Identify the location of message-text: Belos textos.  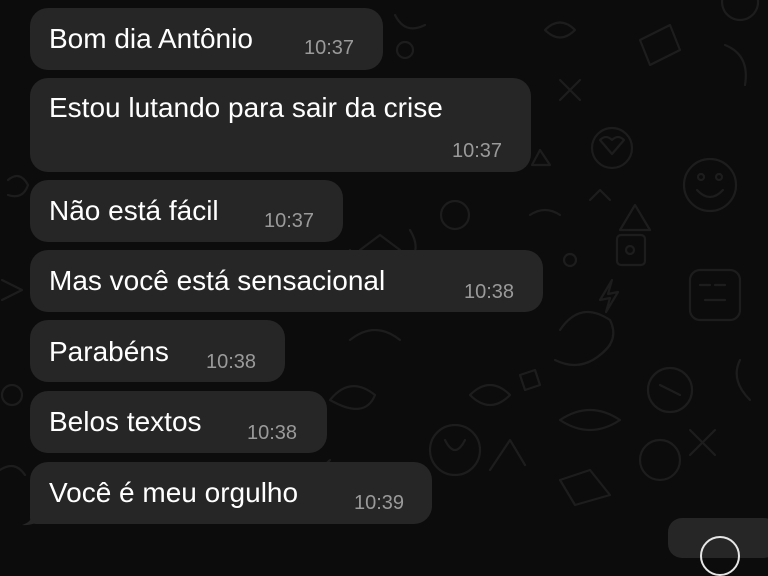
(125, 421).